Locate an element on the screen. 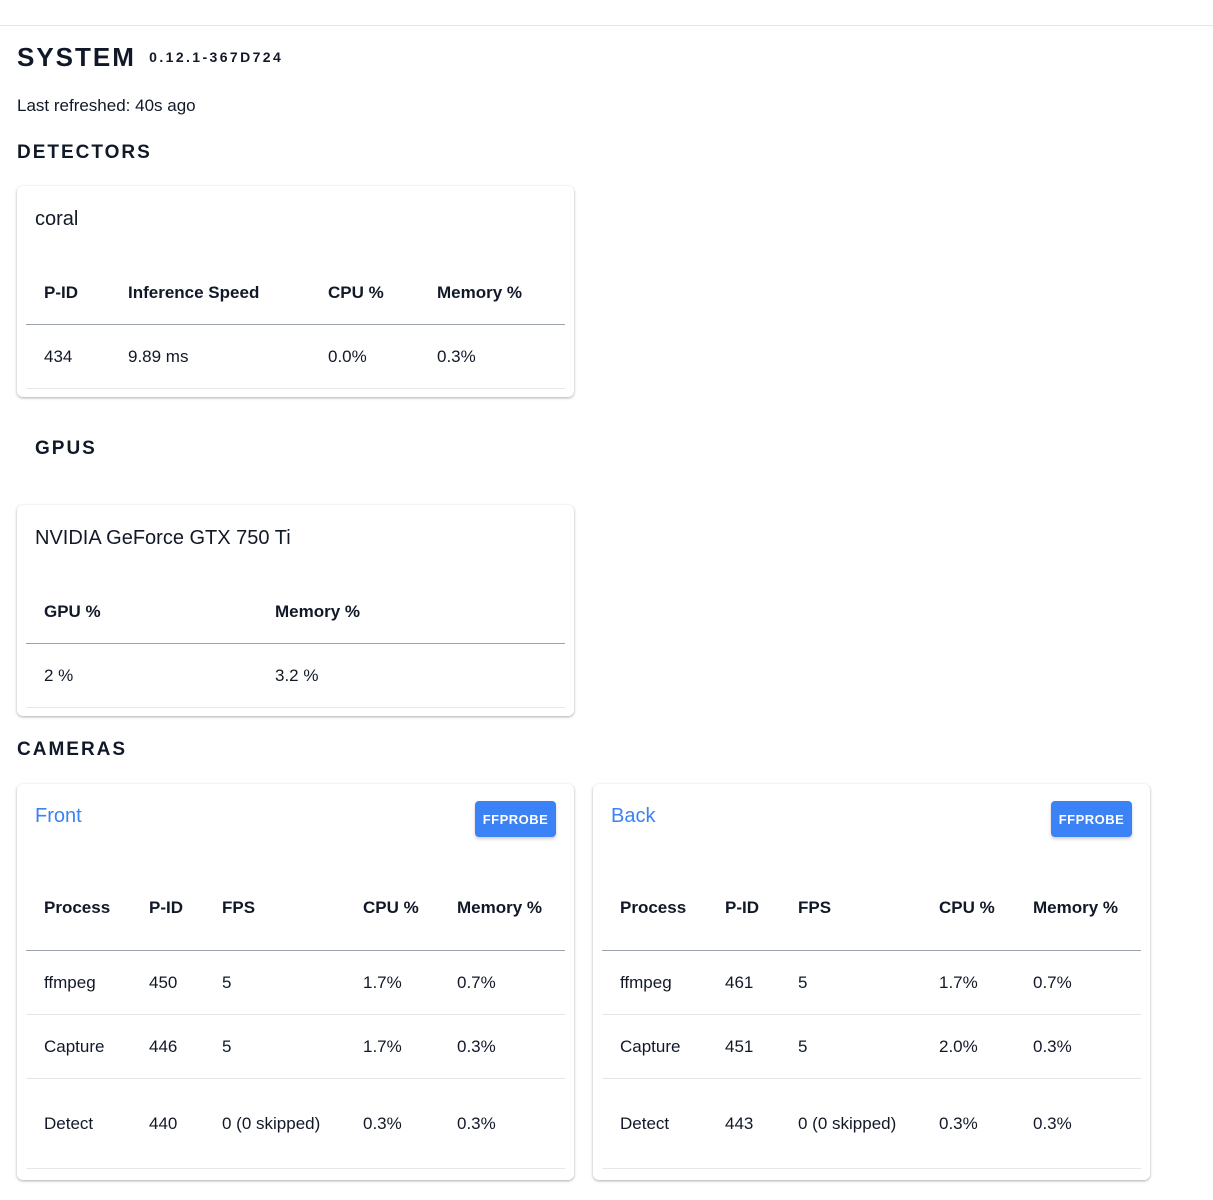 This screenshot has width=1213, height=1200. detector-name: coral is located at coordinates (57, 219).